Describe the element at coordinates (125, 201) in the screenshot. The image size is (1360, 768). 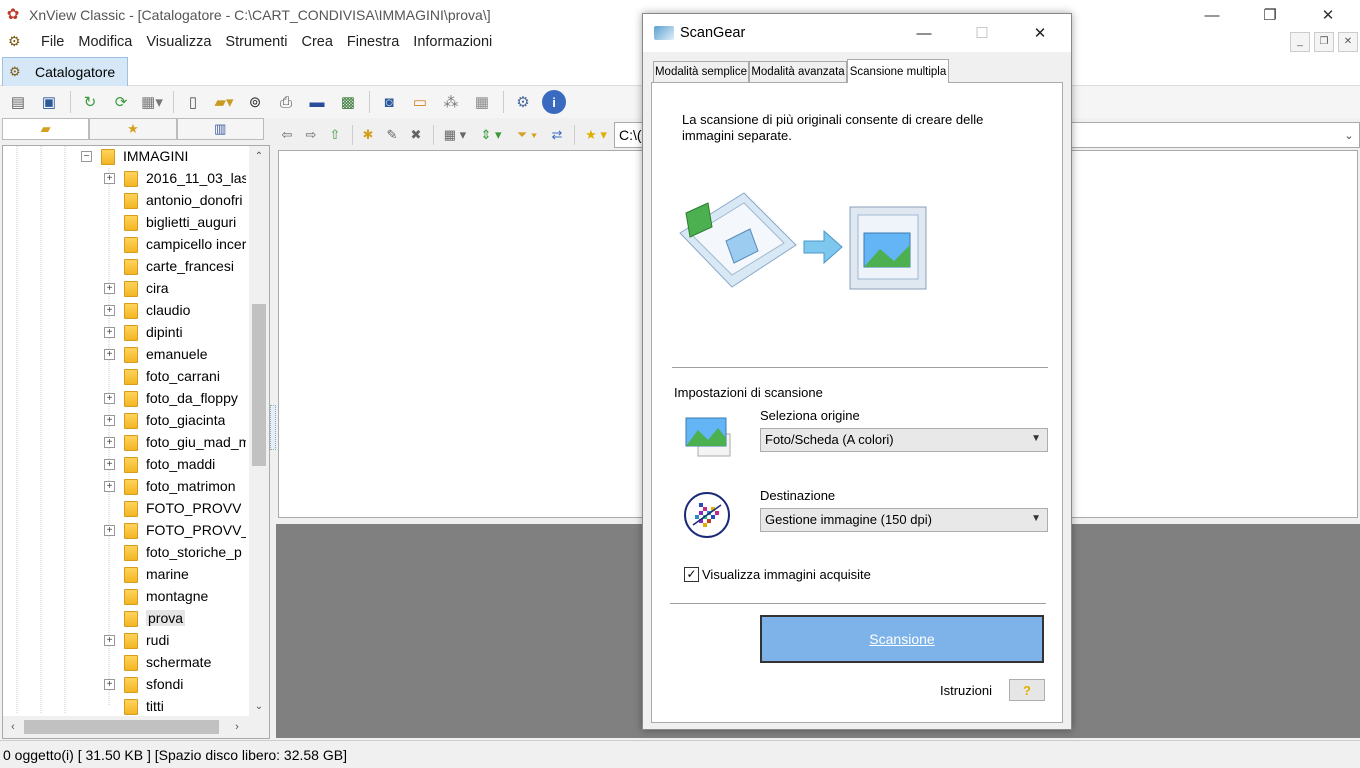
I see `tree-item: antonio_donofri` at that location.